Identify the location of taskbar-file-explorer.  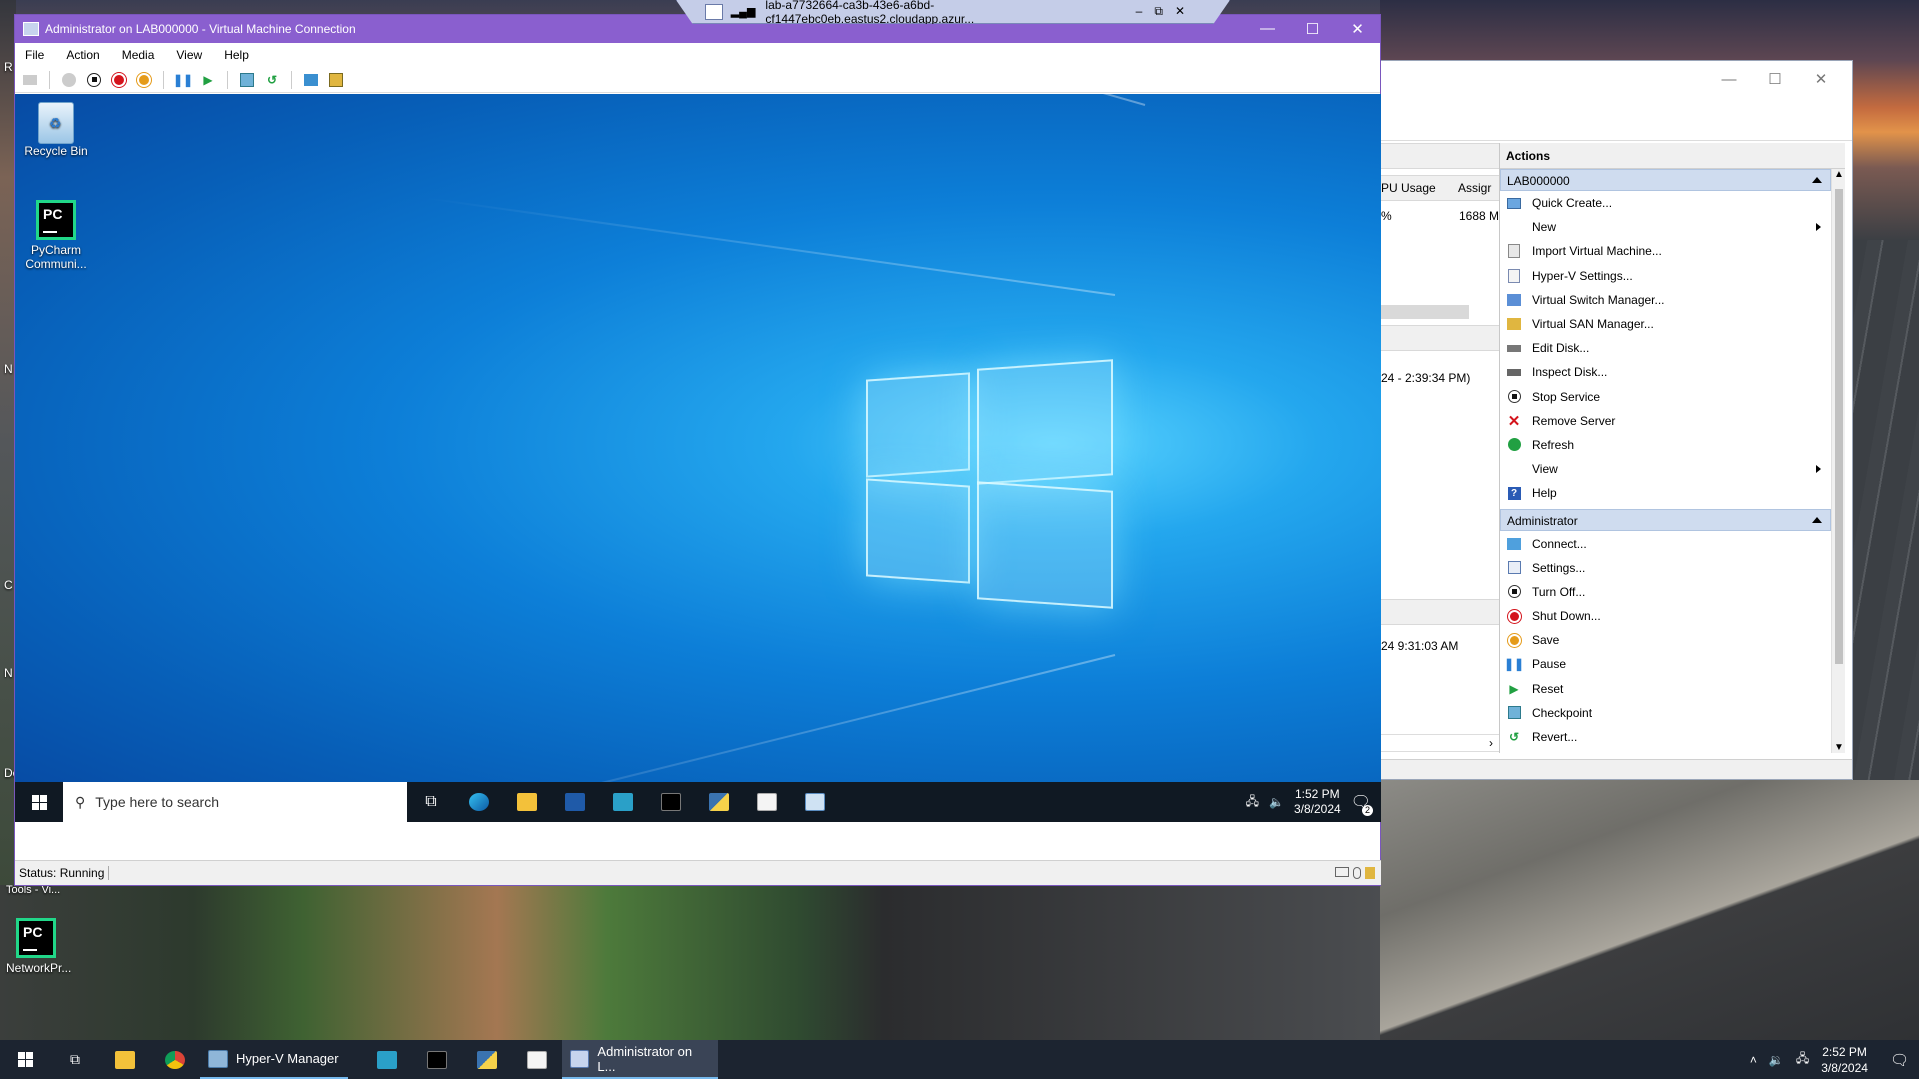
(527, 802).